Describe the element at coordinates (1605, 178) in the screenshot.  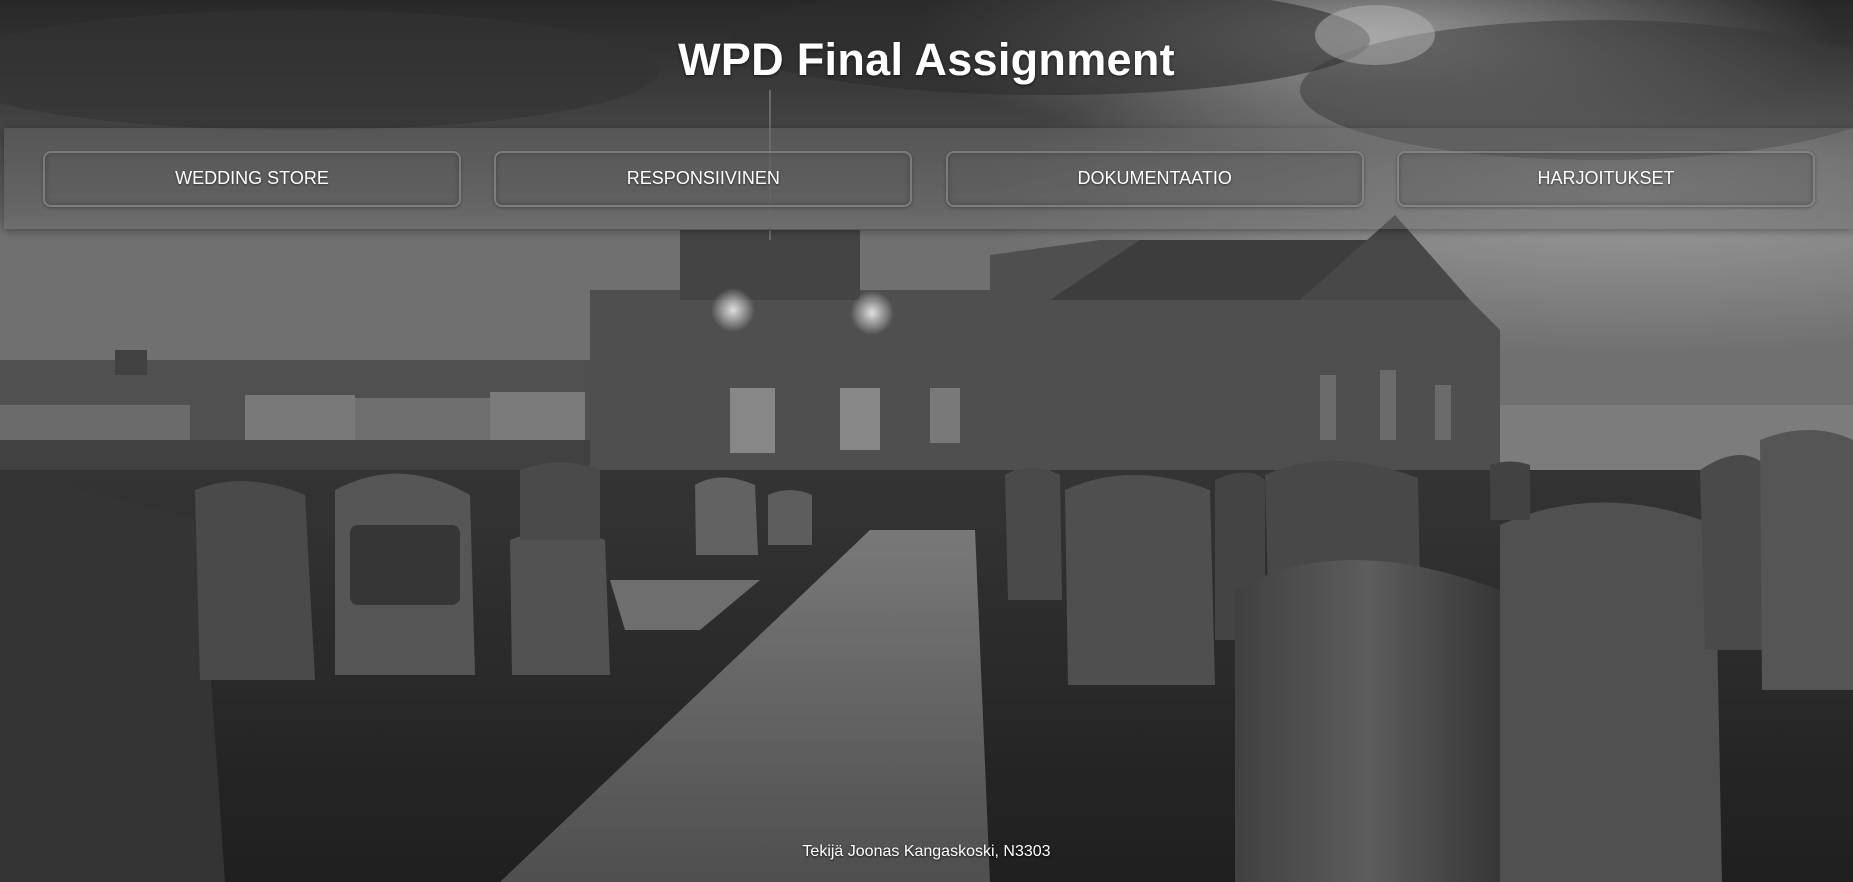
I see `nav-button-harjoitukset: HARJOITUKSET` at that location.